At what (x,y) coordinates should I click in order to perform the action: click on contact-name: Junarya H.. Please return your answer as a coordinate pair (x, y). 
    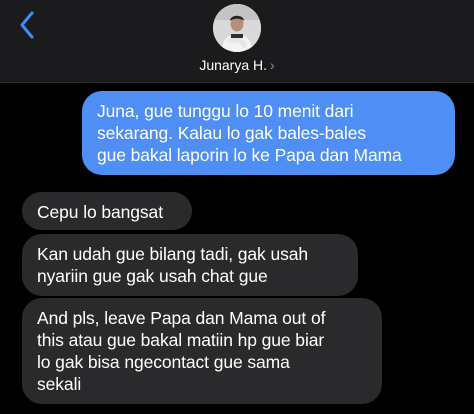
    Looking at the image, I should click on (233, 65).